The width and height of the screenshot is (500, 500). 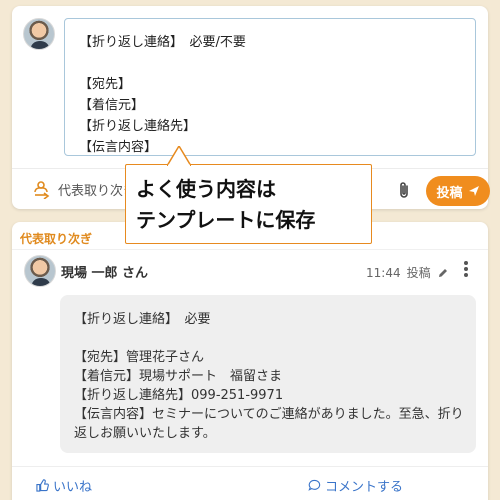 I want to click on callout-line: テンプレートに保存, so click(x=226, y=220).